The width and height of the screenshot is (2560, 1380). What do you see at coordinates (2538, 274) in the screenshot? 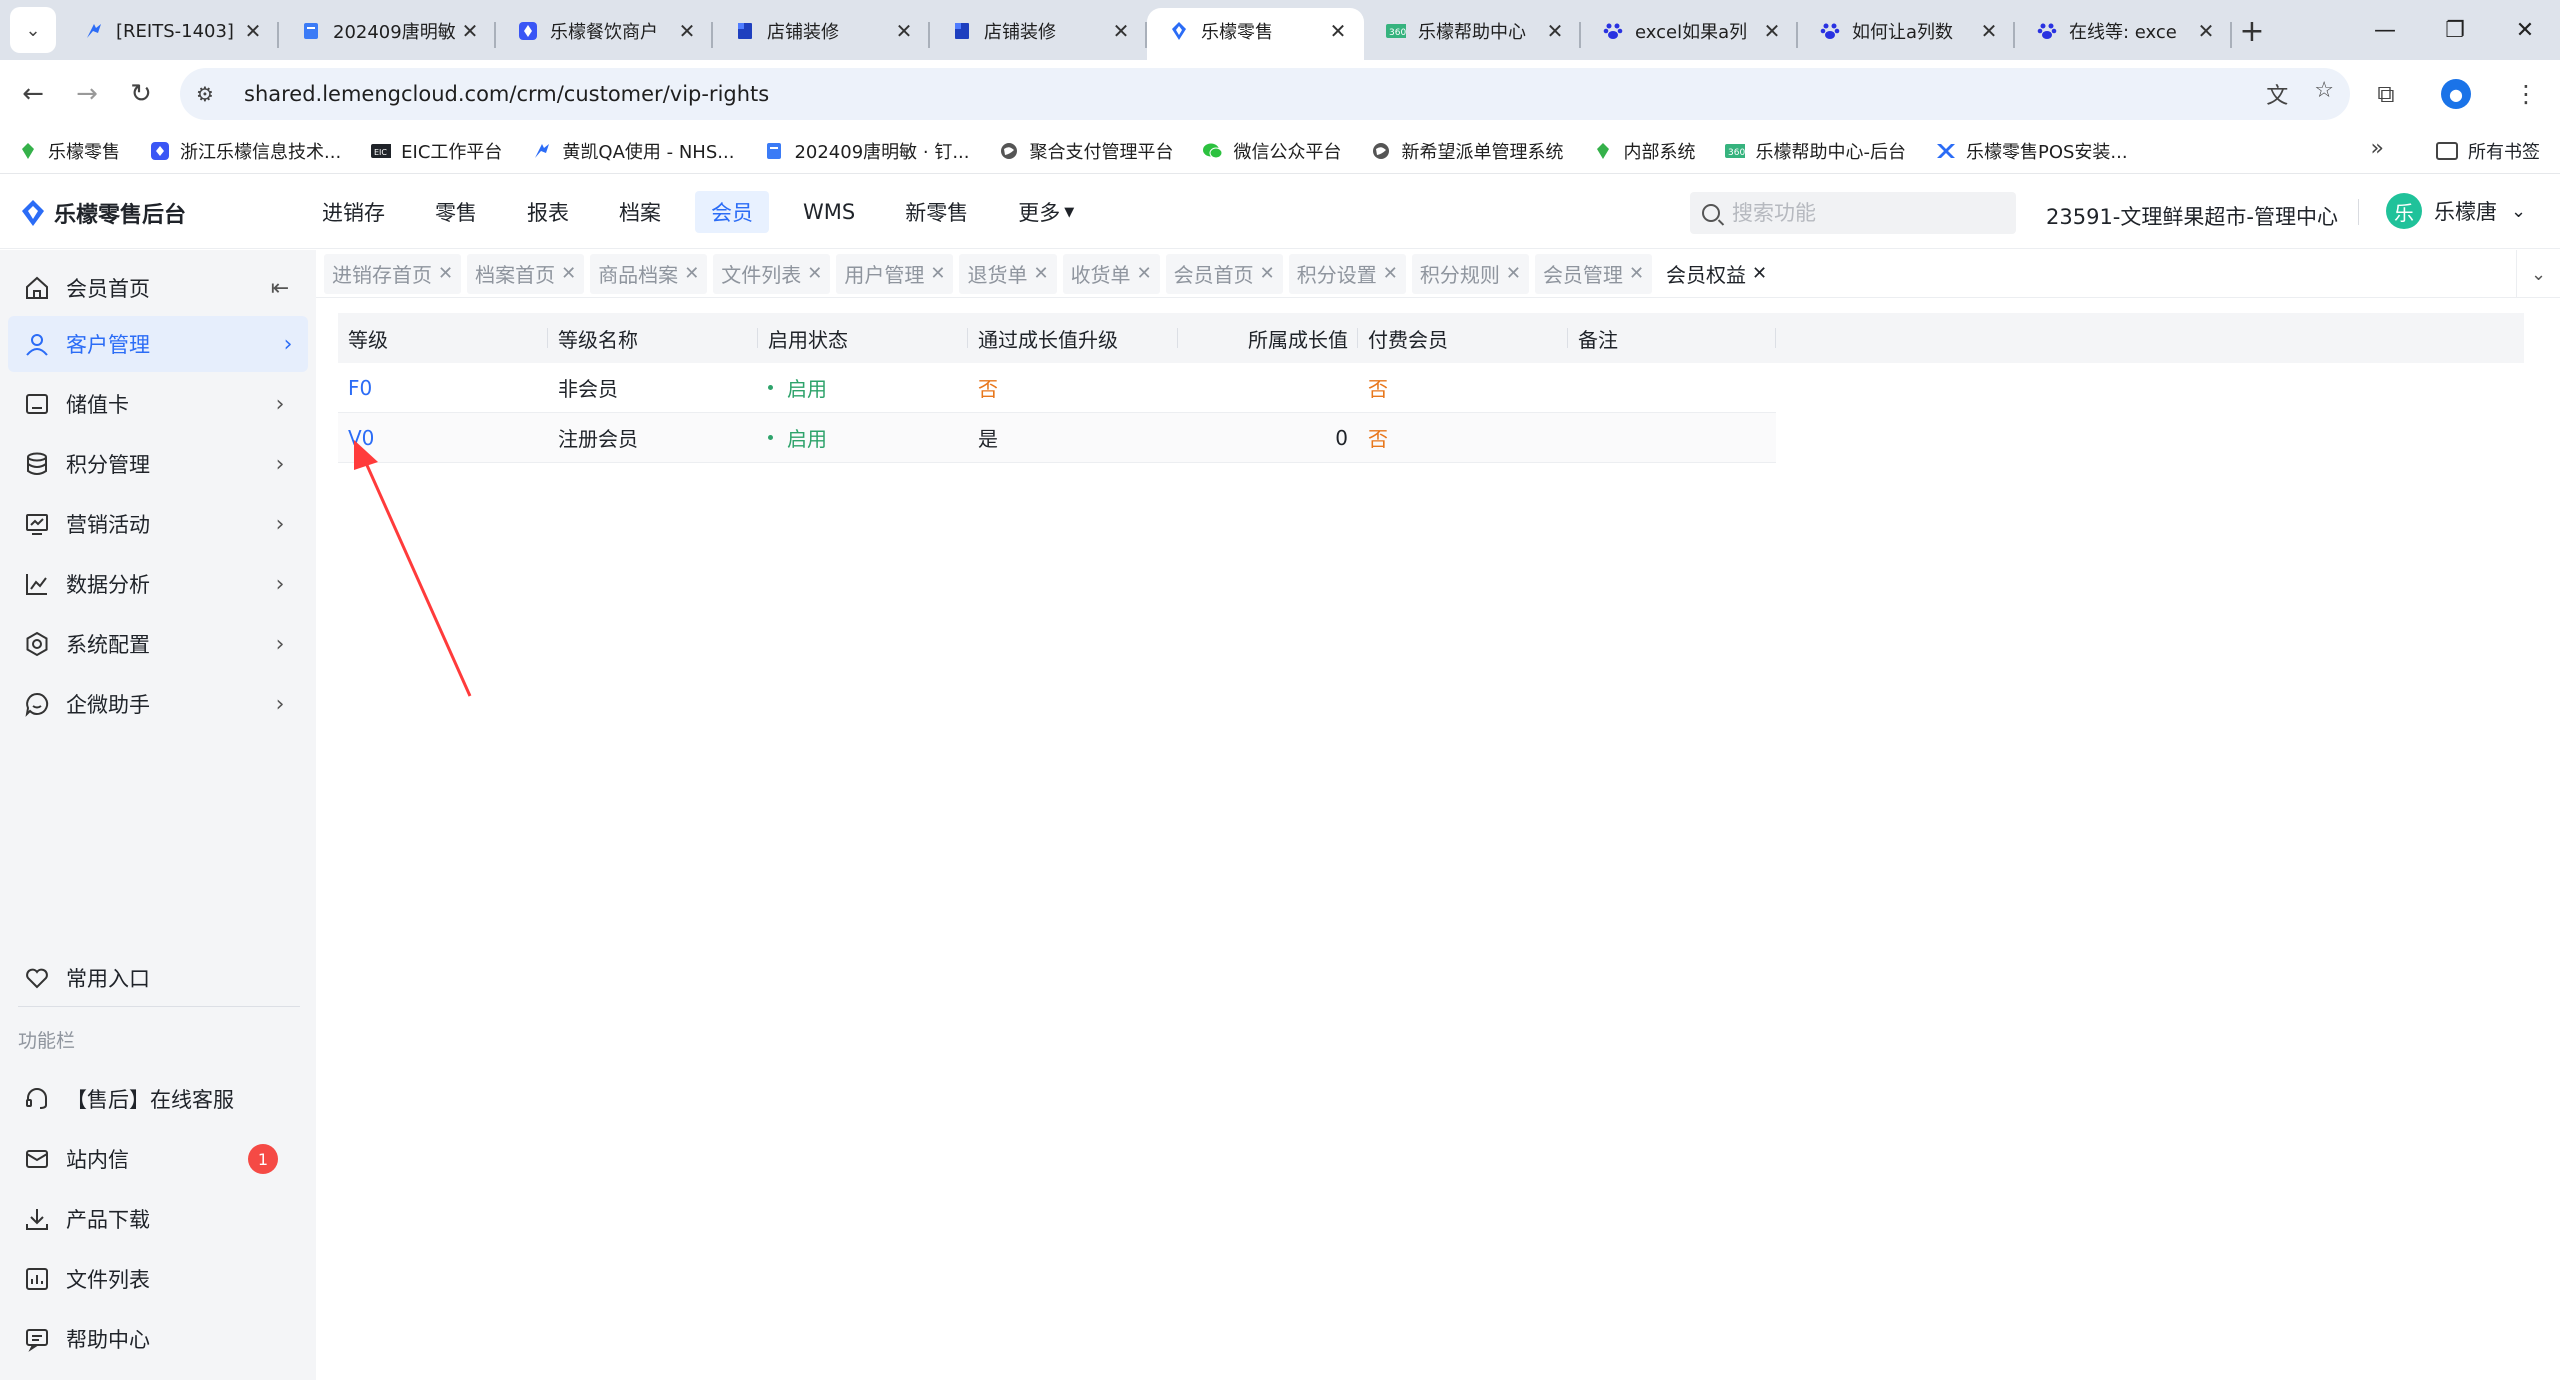
I see `page-tabs-dropdown: ⌄` at bounding box center [2538, 274].